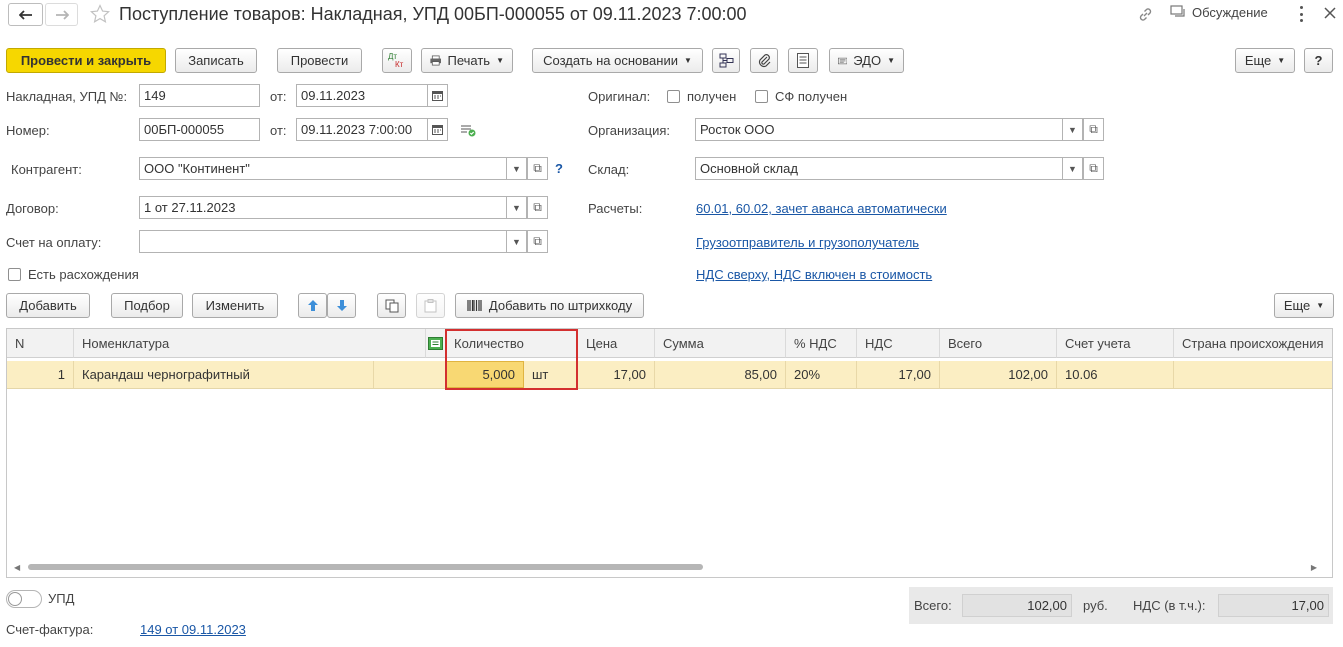  I want to click on back-button, so click(25, 14).